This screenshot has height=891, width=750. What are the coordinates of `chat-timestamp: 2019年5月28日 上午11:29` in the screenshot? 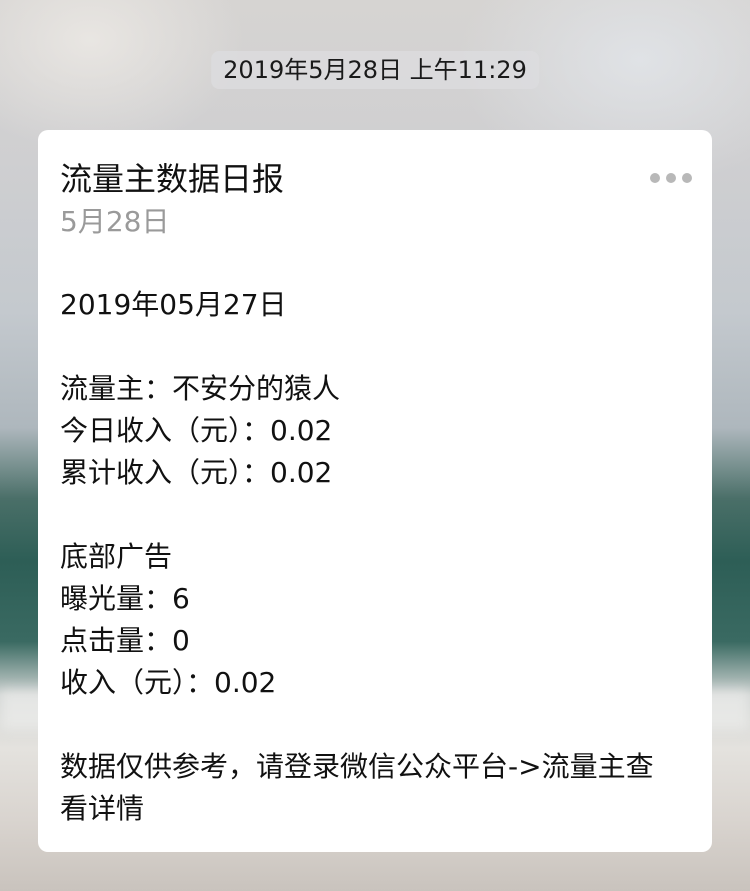 It's located at (375, 70).